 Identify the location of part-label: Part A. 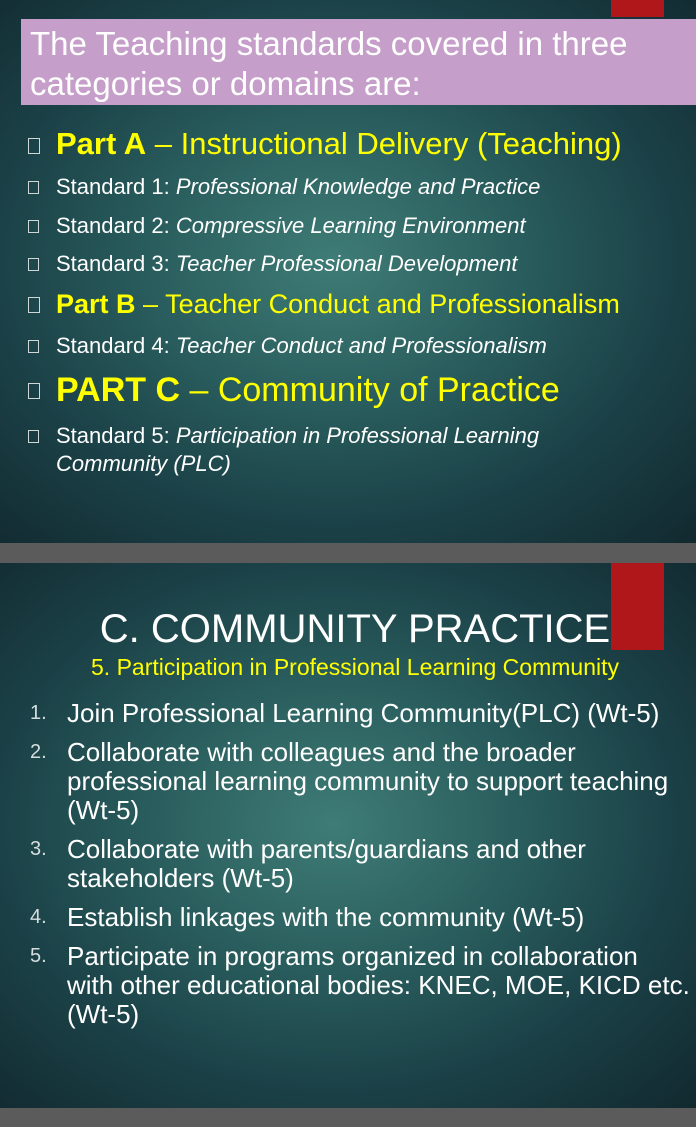
(101, 143).